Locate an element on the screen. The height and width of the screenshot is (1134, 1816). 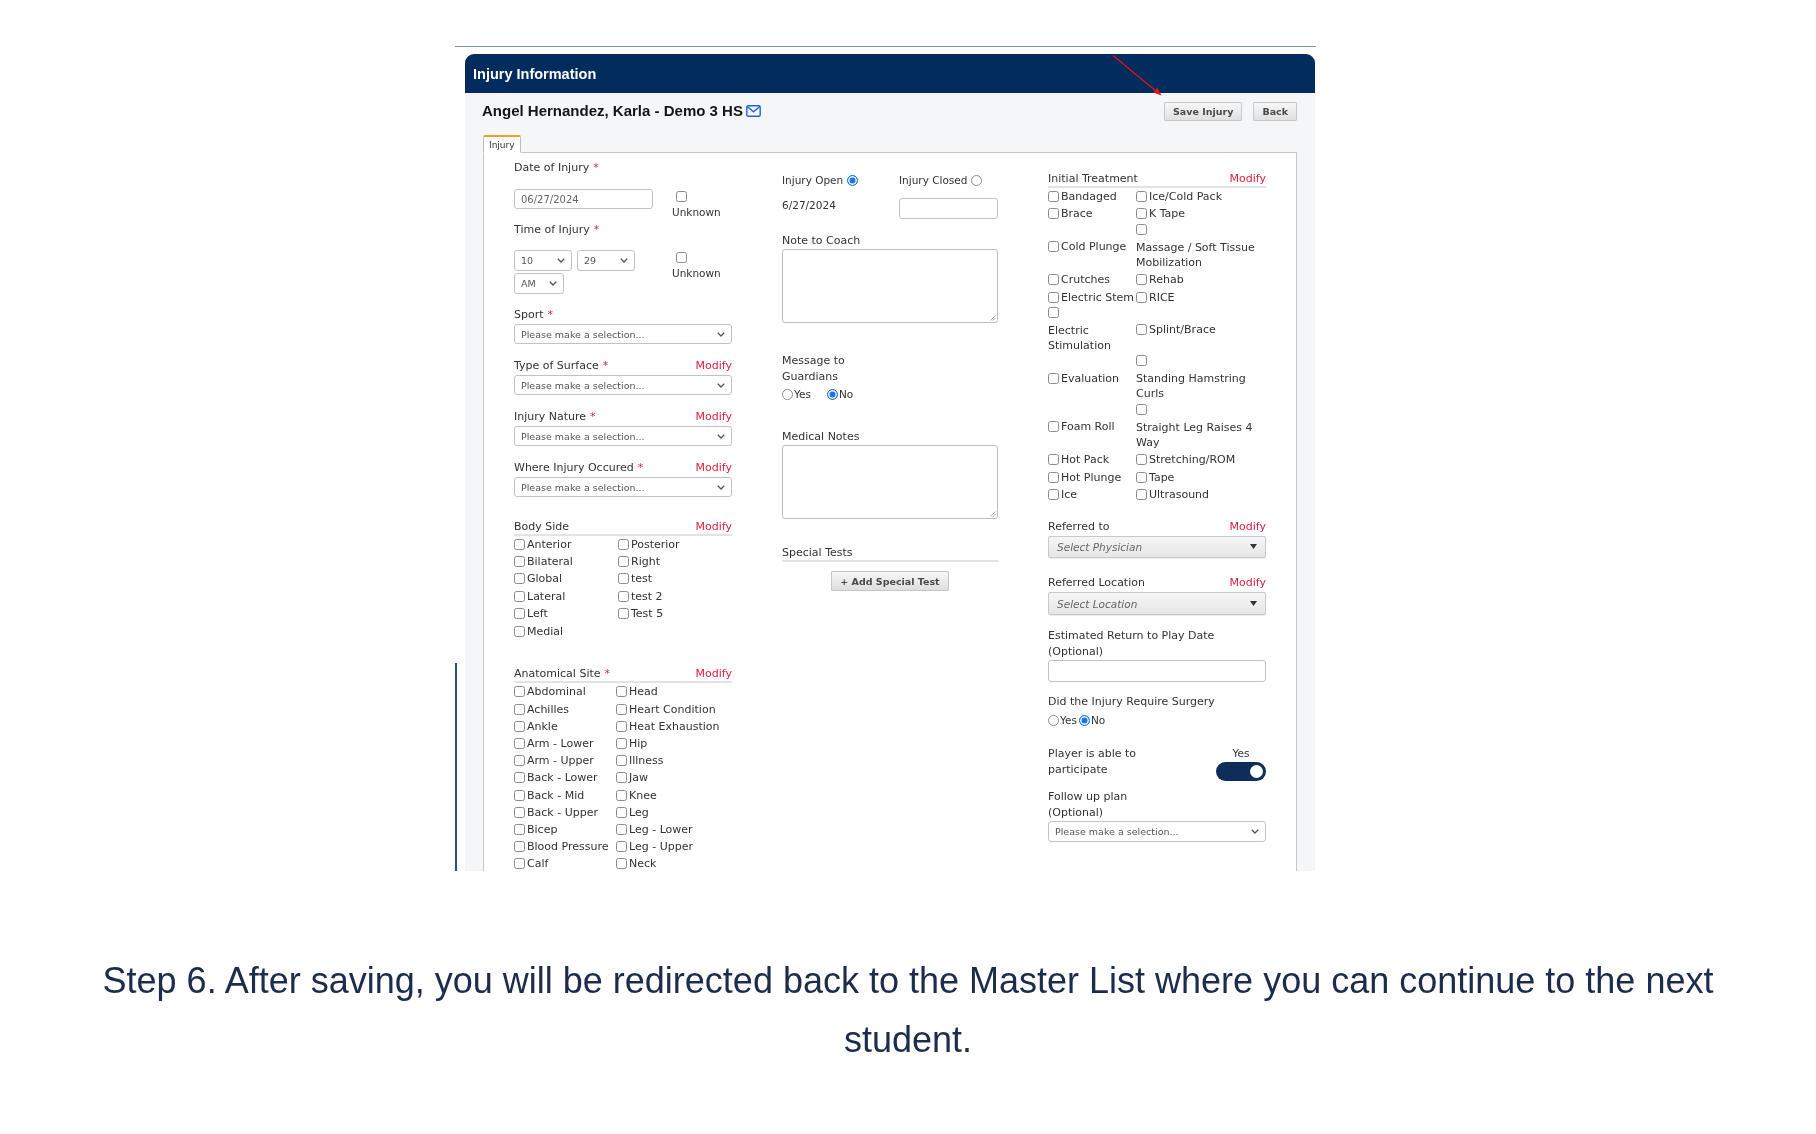
required-mark: * is located at coordinates (596, 167).